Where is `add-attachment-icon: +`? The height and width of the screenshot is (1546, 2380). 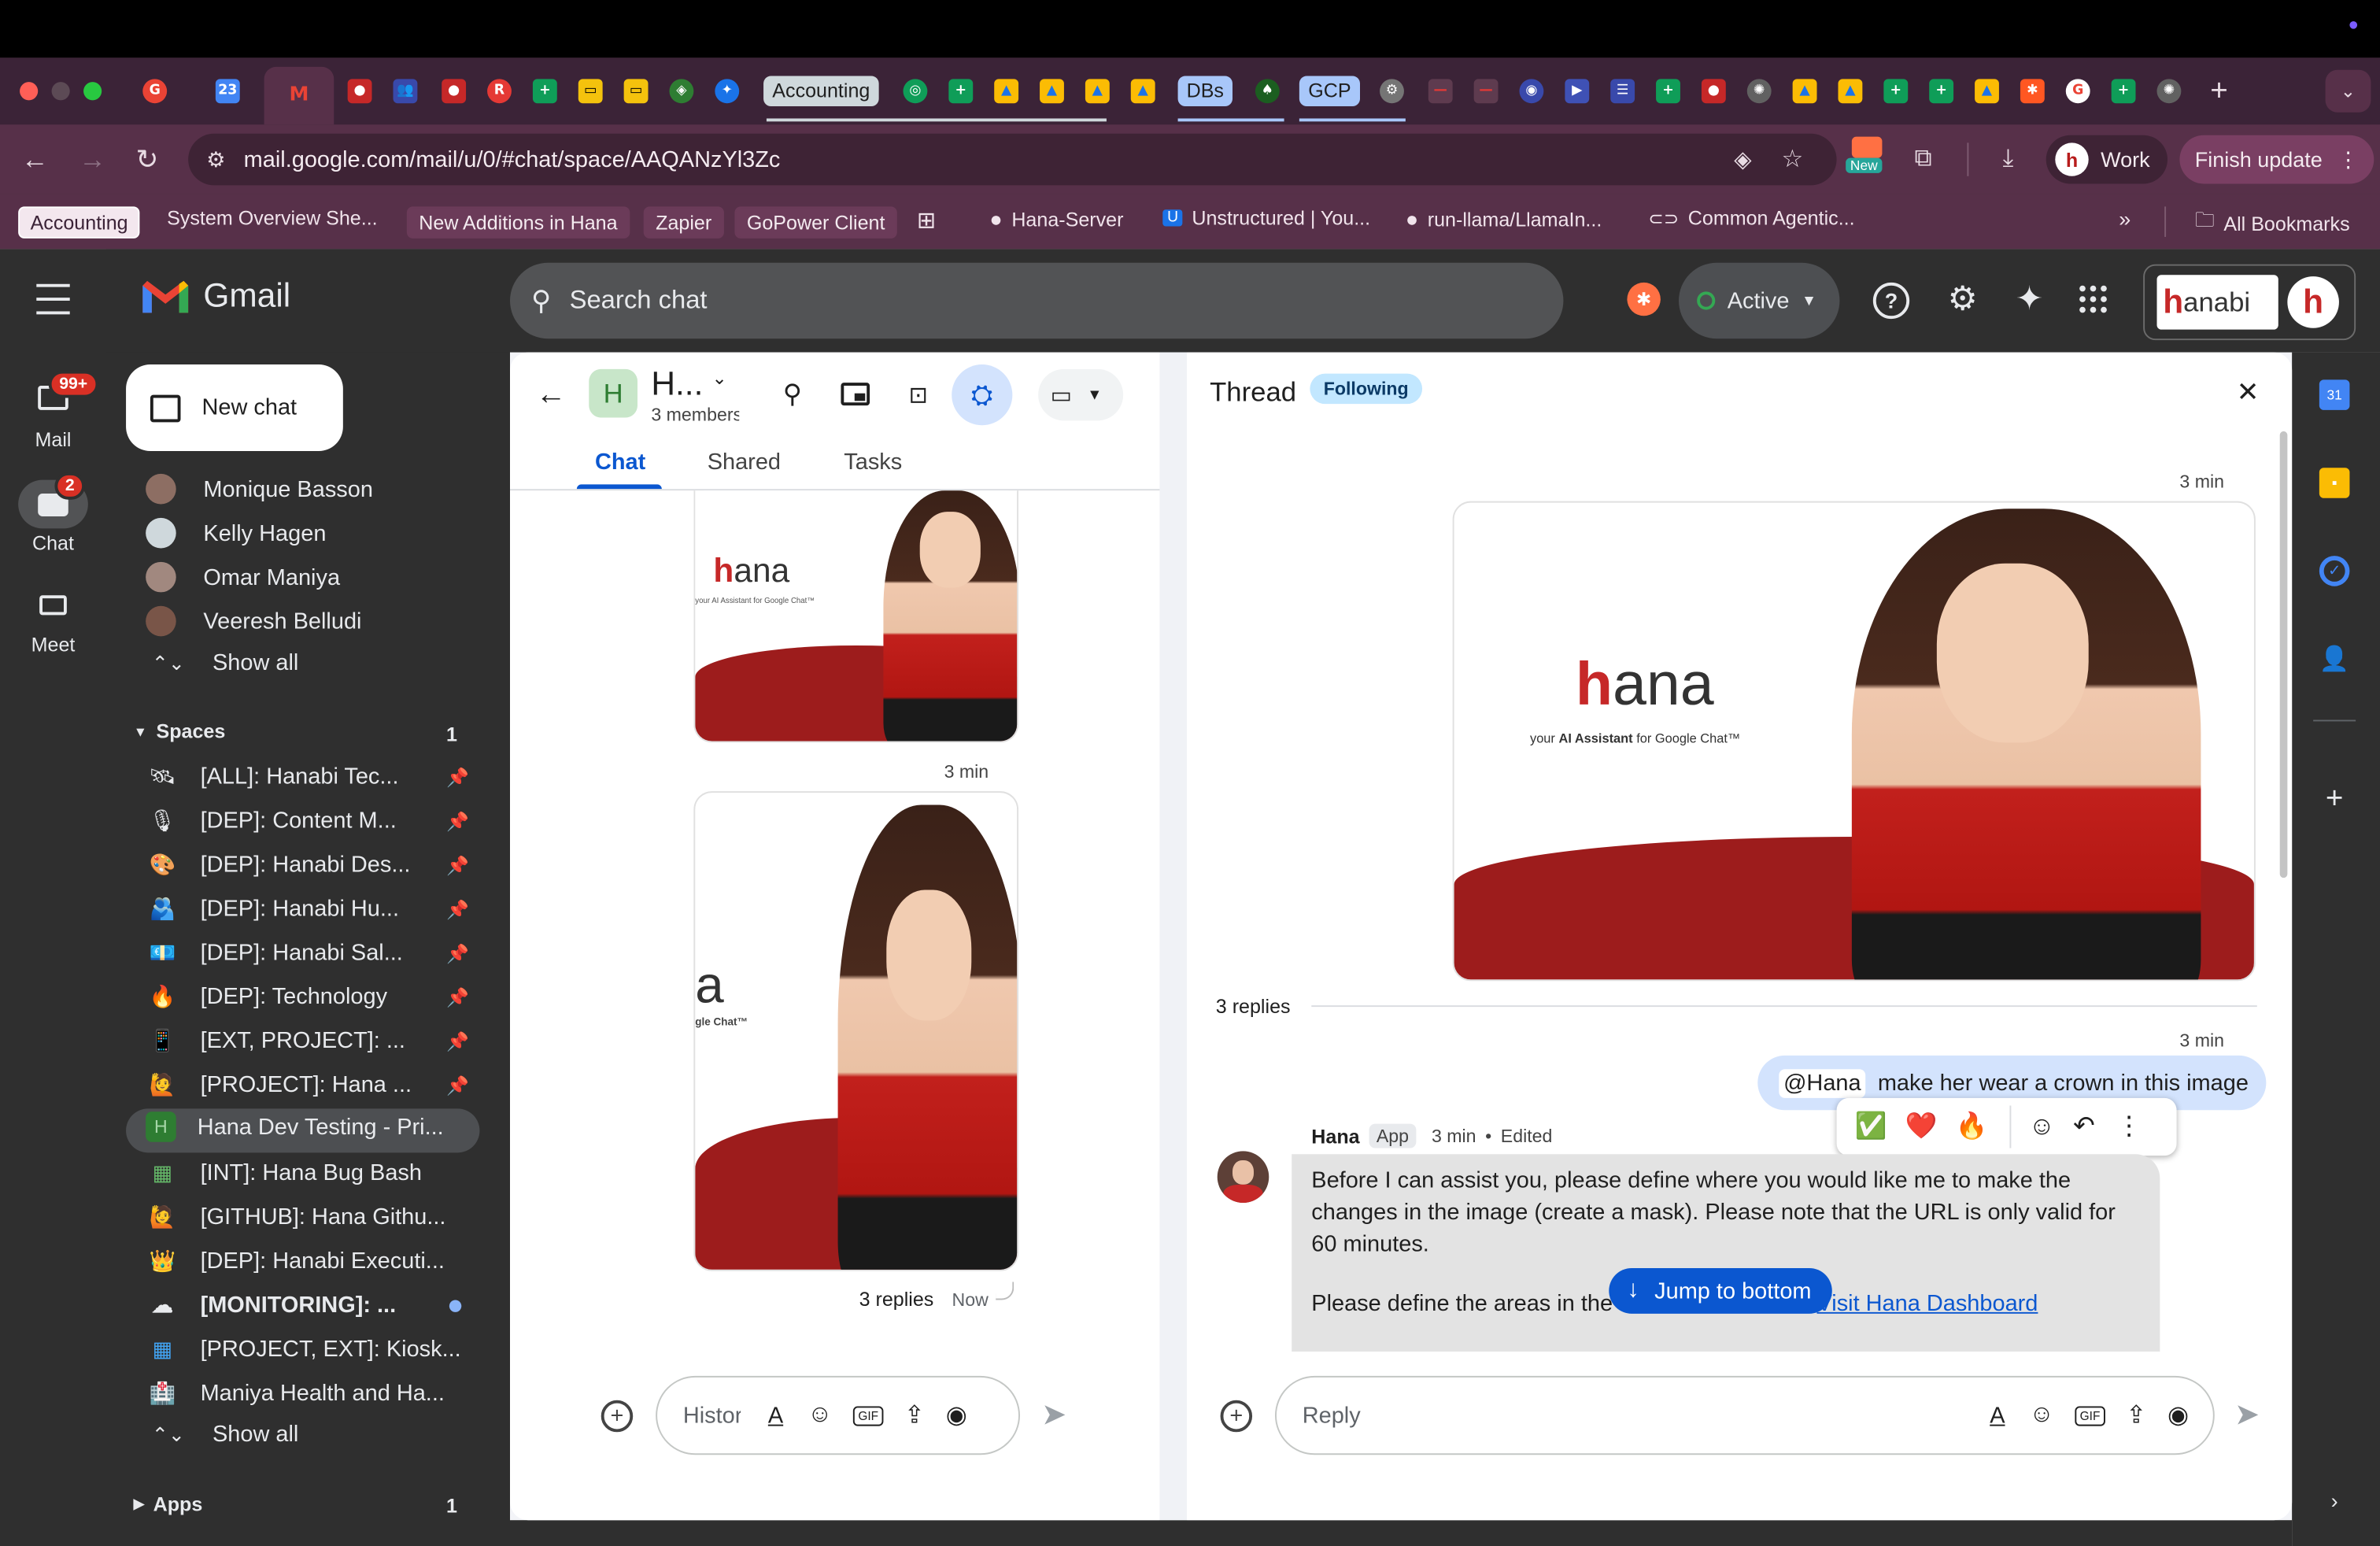 add-attachment-icon: + is located at coordinates (1236, 1417).